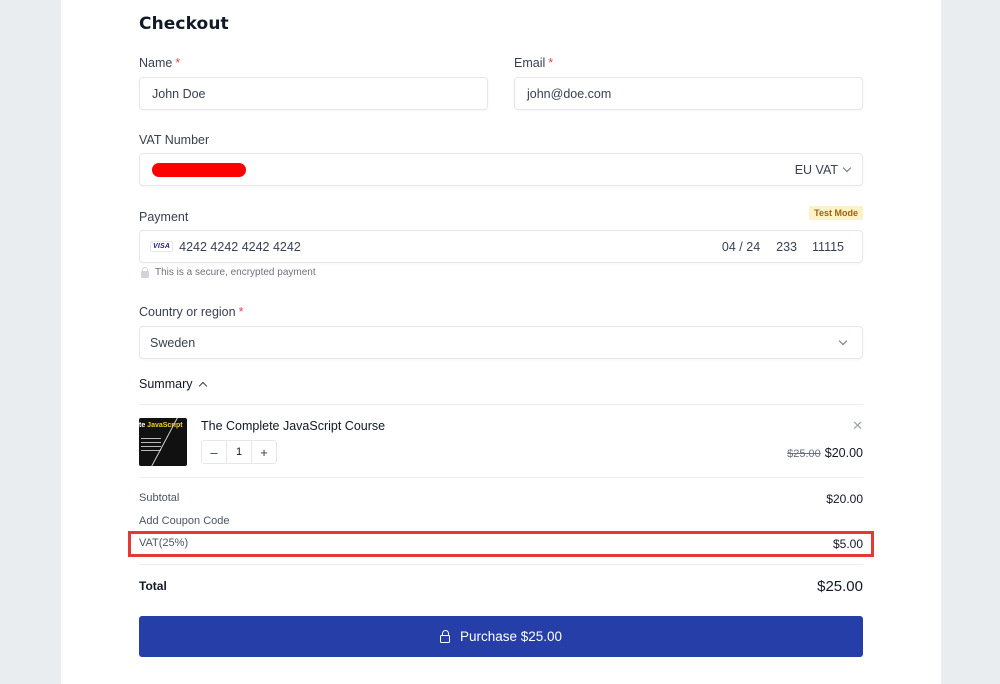 Image resolution: width=1000 pixels, height=684 pixels. I want to click on secure-payment-note: This is a secure, encrypted payment, so click(228, 272).